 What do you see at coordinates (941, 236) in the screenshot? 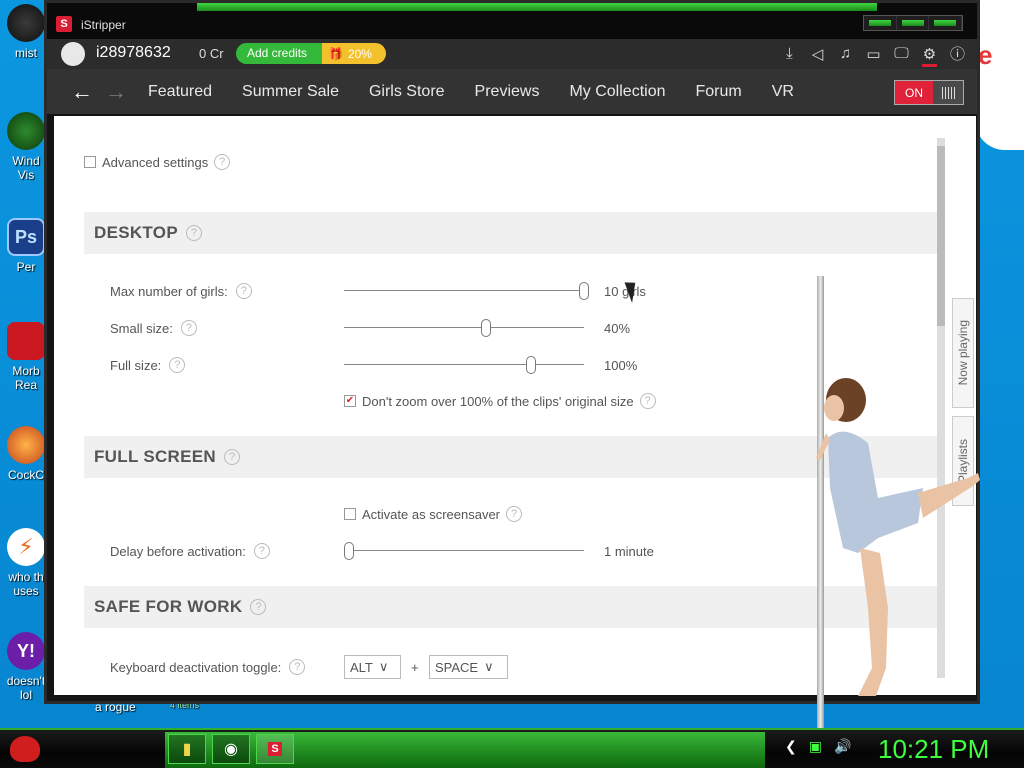
I see `scrollbar-thumb` at bounding box center [941, 236].